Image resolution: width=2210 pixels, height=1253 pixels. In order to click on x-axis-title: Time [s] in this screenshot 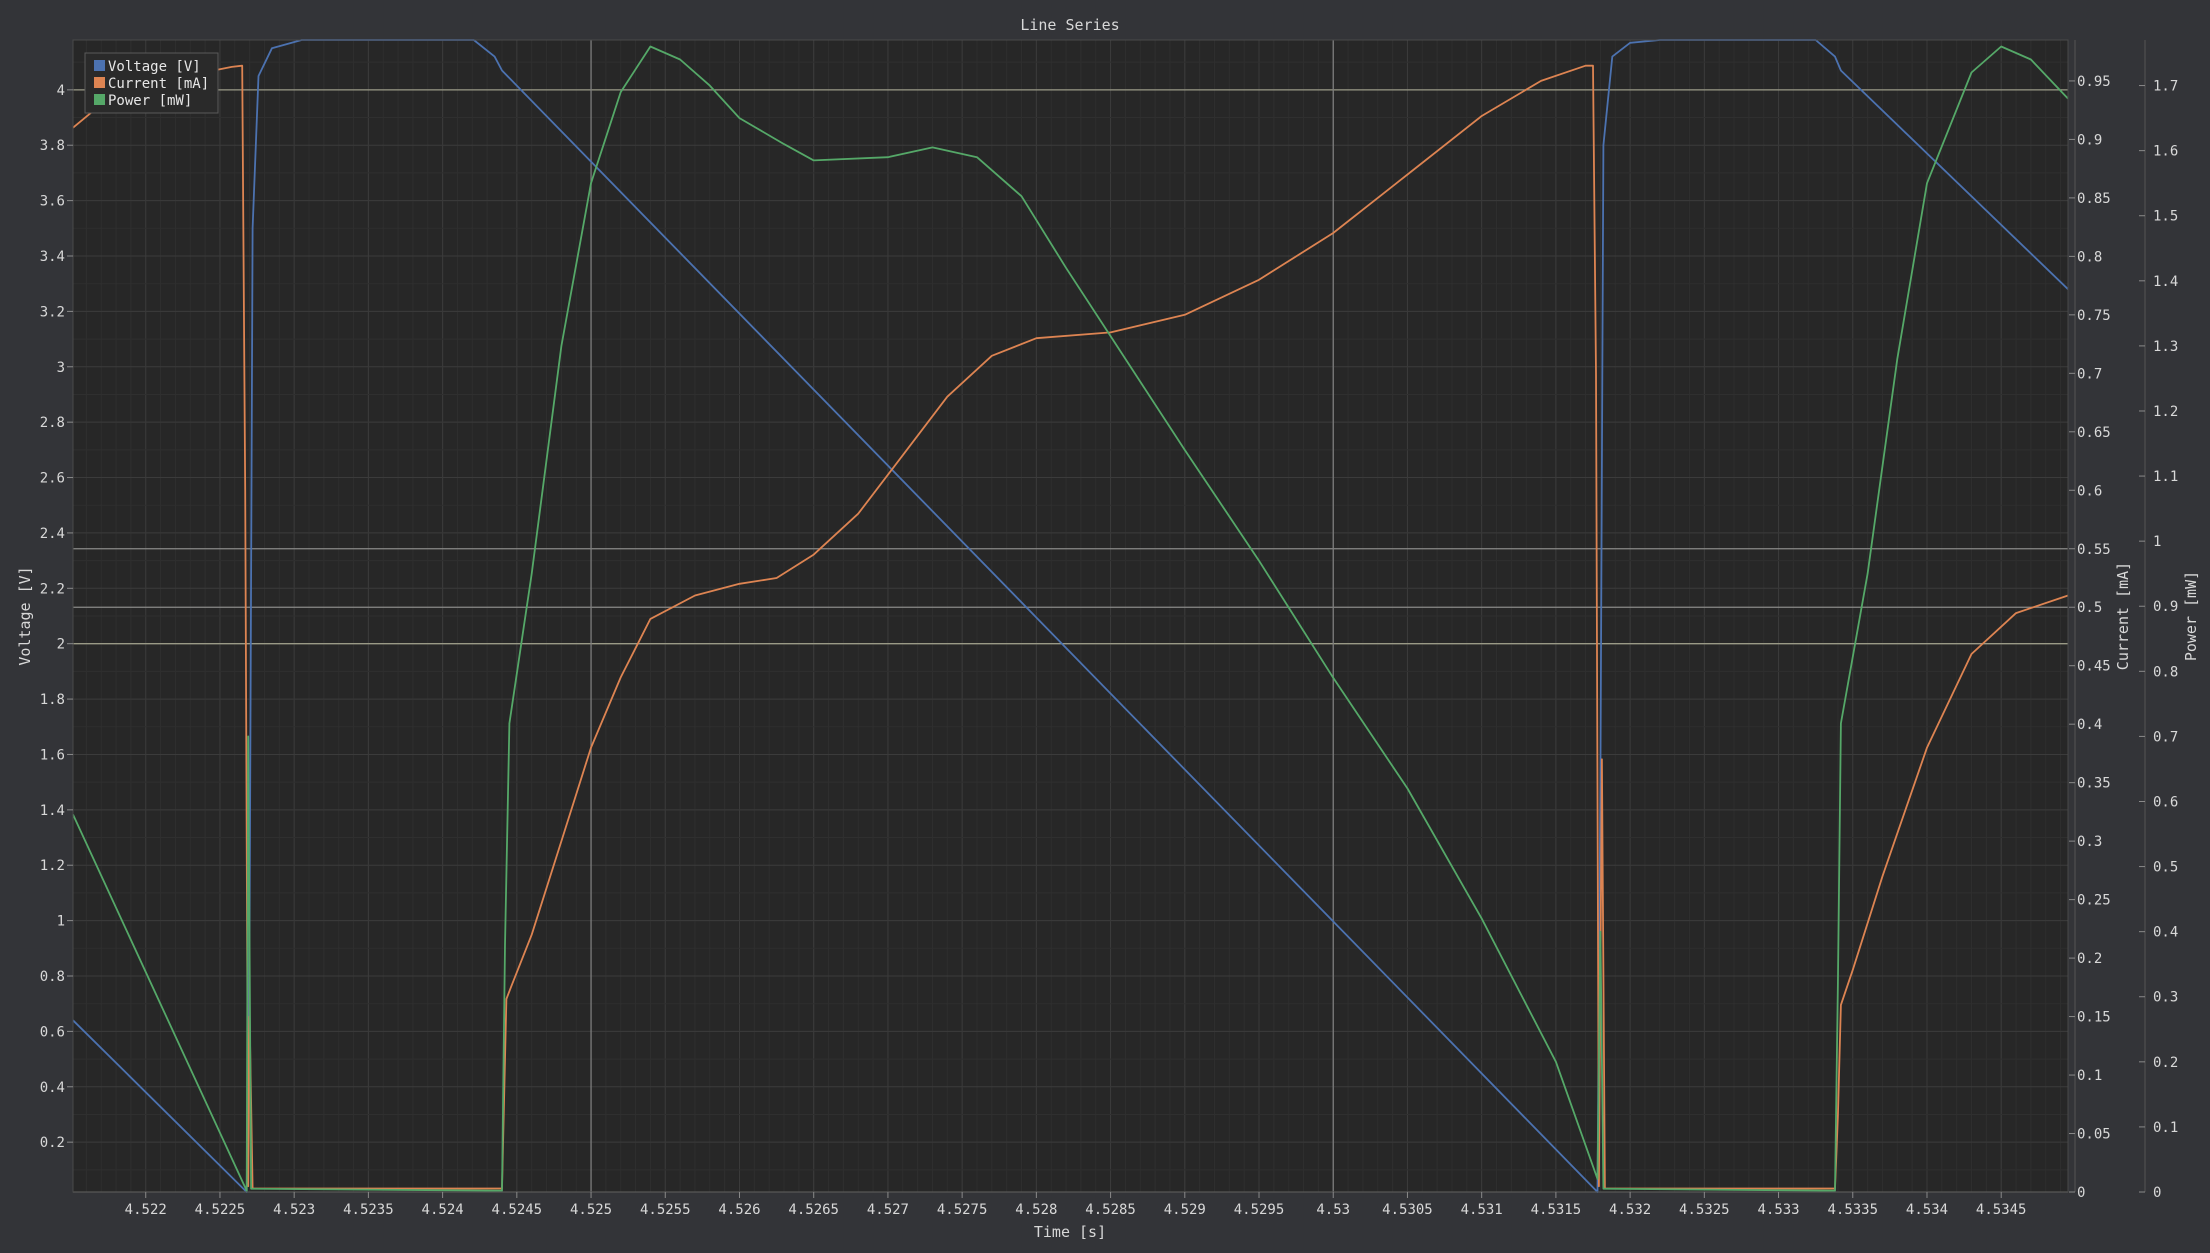, I will do `click(1070, 1232)`.